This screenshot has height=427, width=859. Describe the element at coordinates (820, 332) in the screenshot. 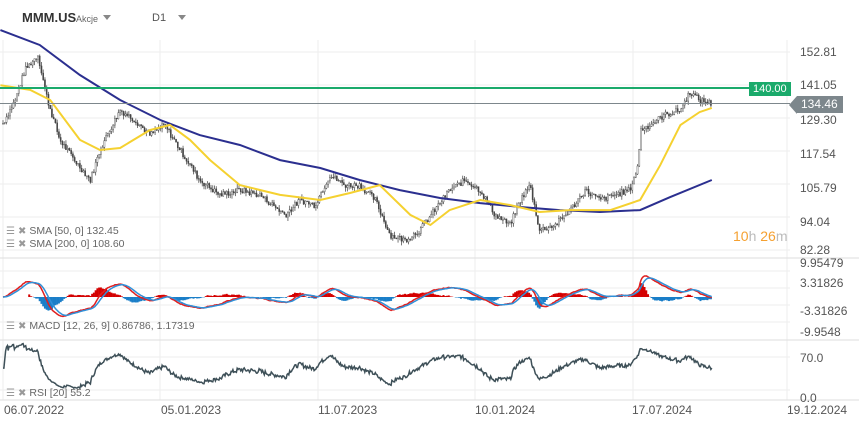

I see `macd-tick: -9.9548` at that location.